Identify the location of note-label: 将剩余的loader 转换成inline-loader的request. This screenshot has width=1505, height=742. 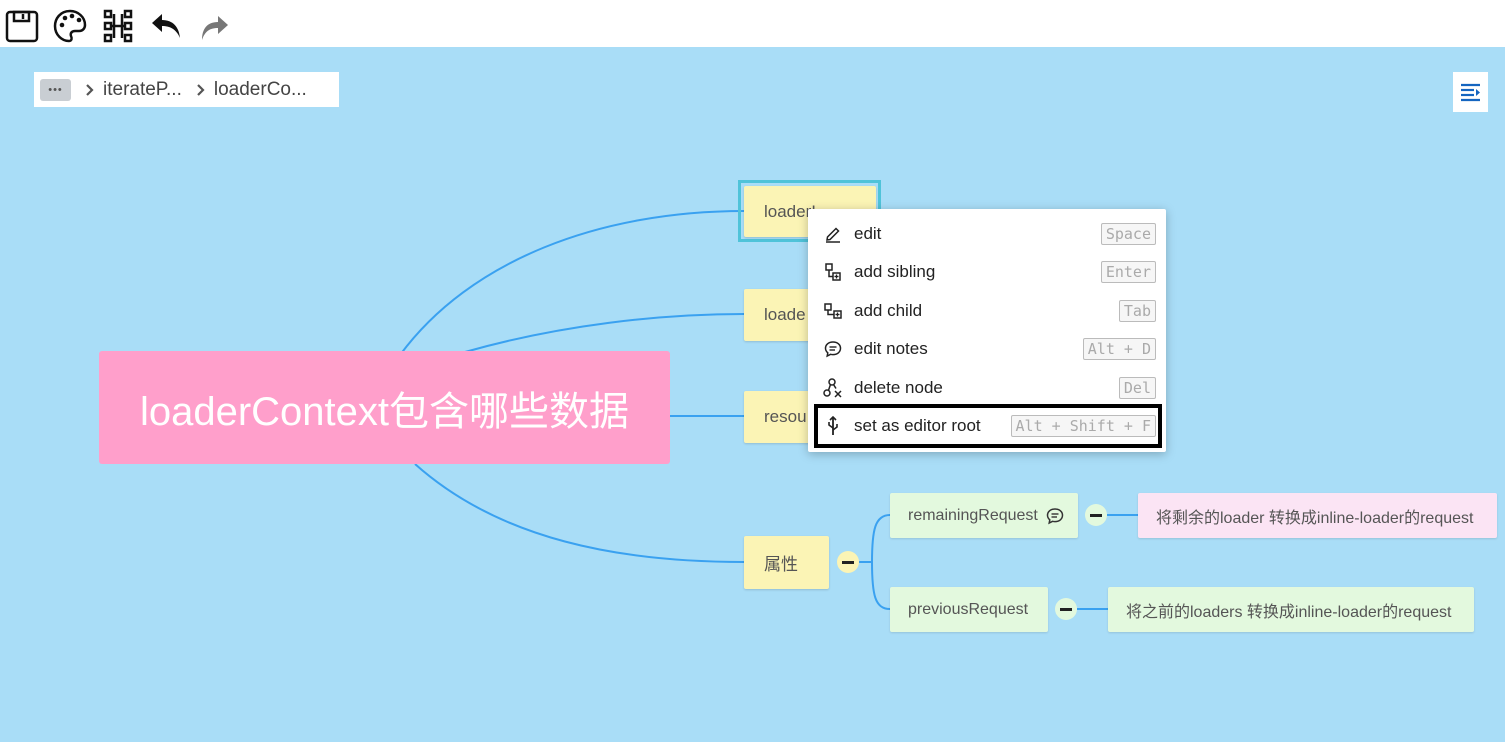
(1315, 518).